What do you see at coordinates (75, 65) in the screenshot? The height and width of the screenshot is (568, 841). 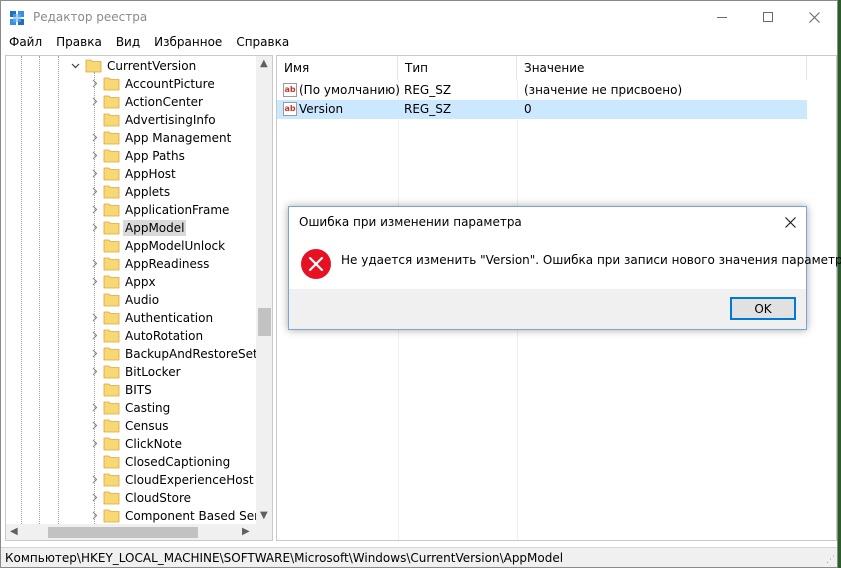 I see `chevron-down-icon` at bounding box center [75, 65].